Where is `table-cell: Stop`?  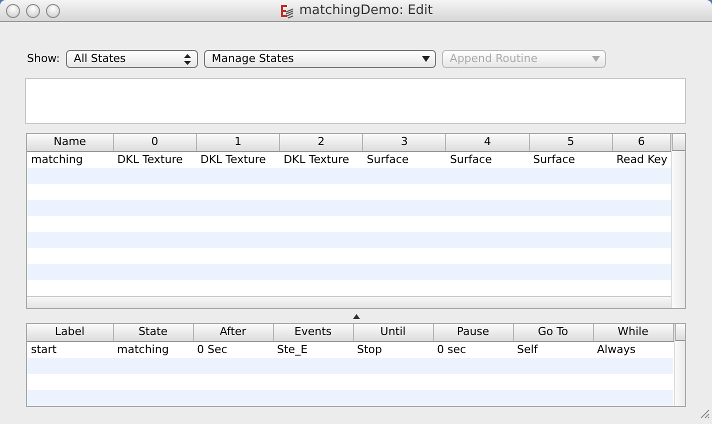 table-cell: Stop is located at coordinates (393, 349).